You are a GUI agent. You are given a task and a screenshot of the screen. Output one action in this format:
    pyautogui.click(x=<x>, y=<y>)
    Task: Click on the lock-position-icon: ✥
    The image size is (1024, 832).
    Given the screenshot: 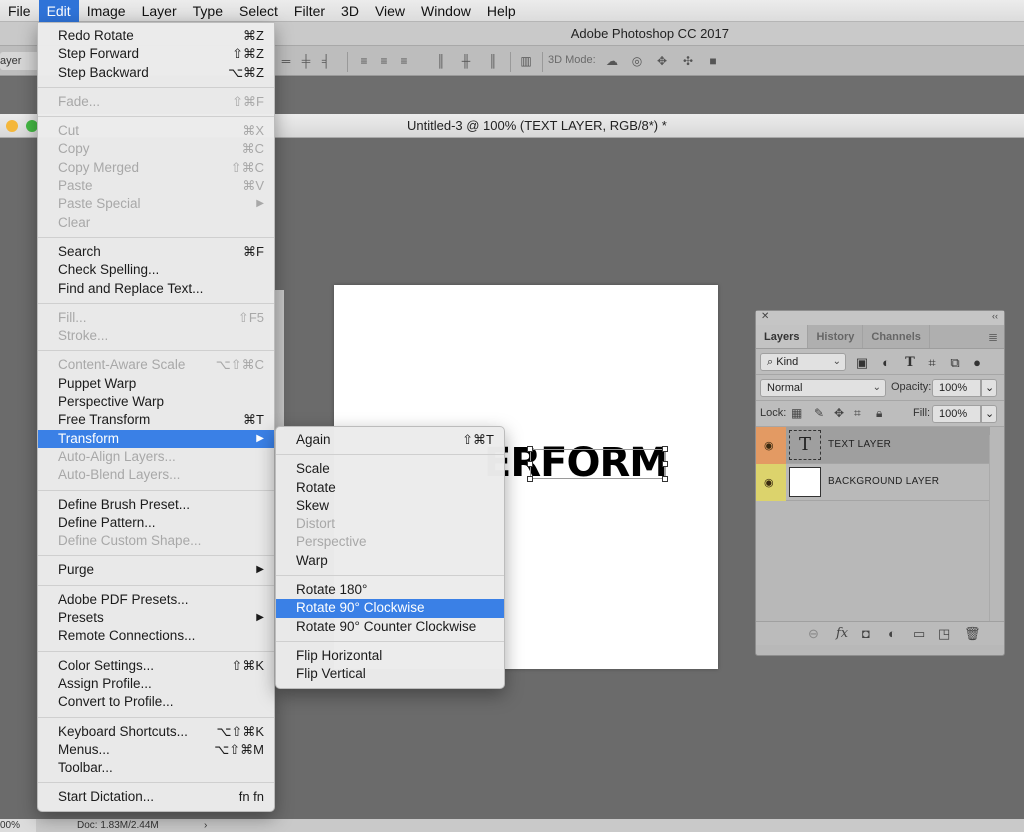 What is the action you would take?
    pyautogui.click(x=839, y=413)
    